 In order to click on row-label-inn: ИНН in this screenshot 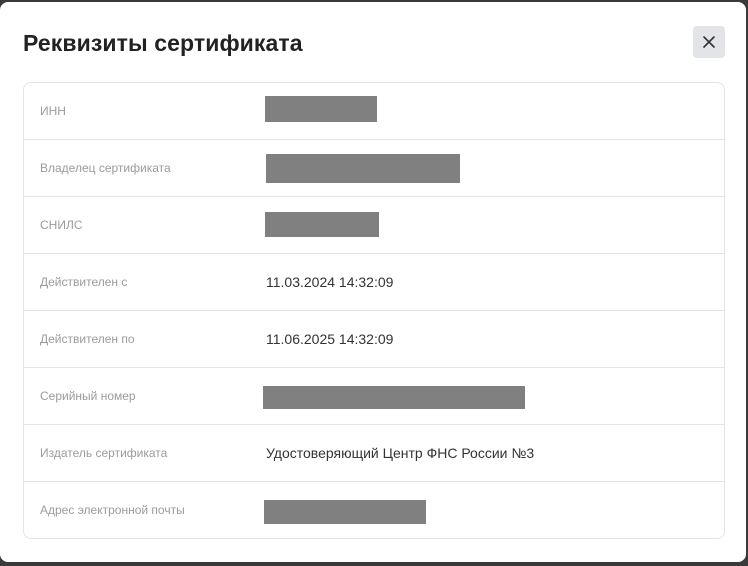, I will do `click(53, 111)`.